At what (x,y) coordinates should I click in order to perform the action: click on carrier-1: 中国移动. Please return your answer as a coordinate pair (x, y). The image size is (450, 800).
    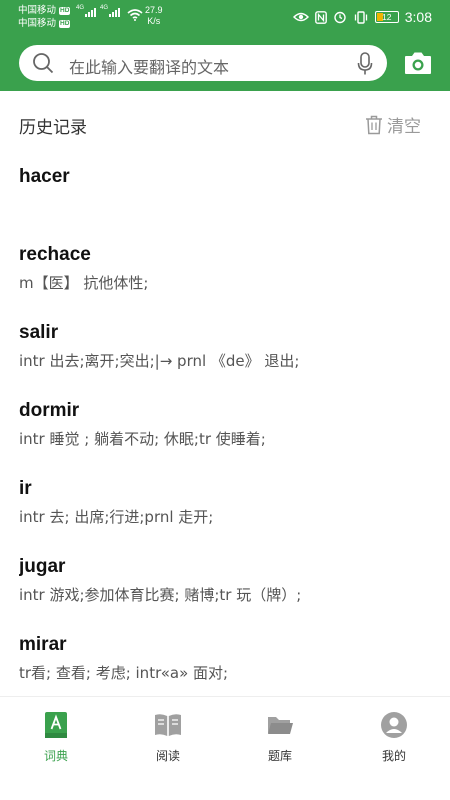
    Looking at the image, I should click on (37, 10).